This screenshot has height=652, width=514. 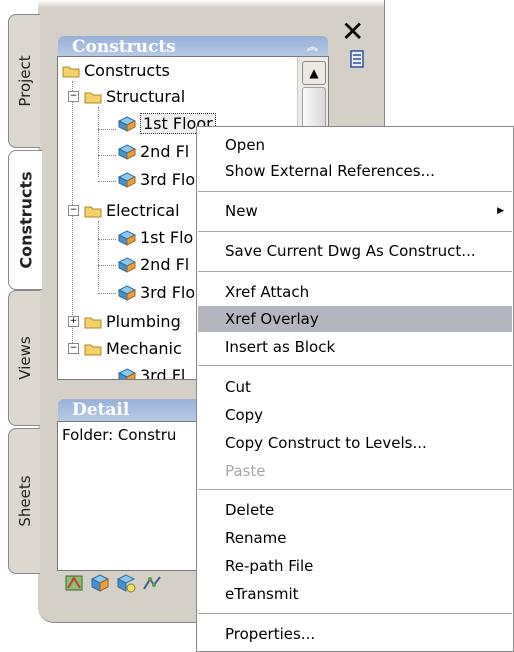 I want to click on tree-node-label: Electrical, so click(x=143, y=210).